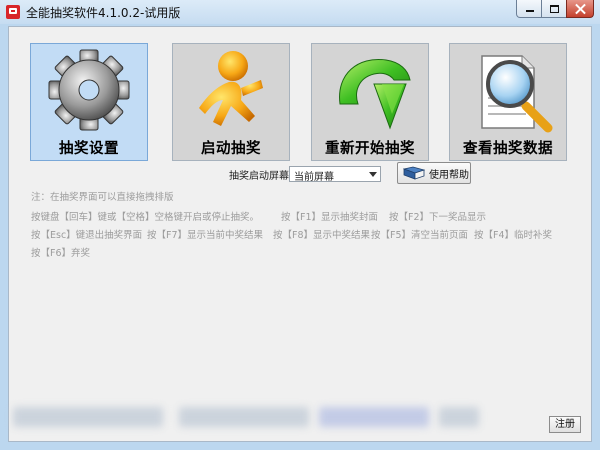 The height and width of the screenshot is (450, 600). What do you see at coordinates (89, 149) in the screenshot?
I see `tile-label: 抽奖设置` at bounding box center [89, 149].